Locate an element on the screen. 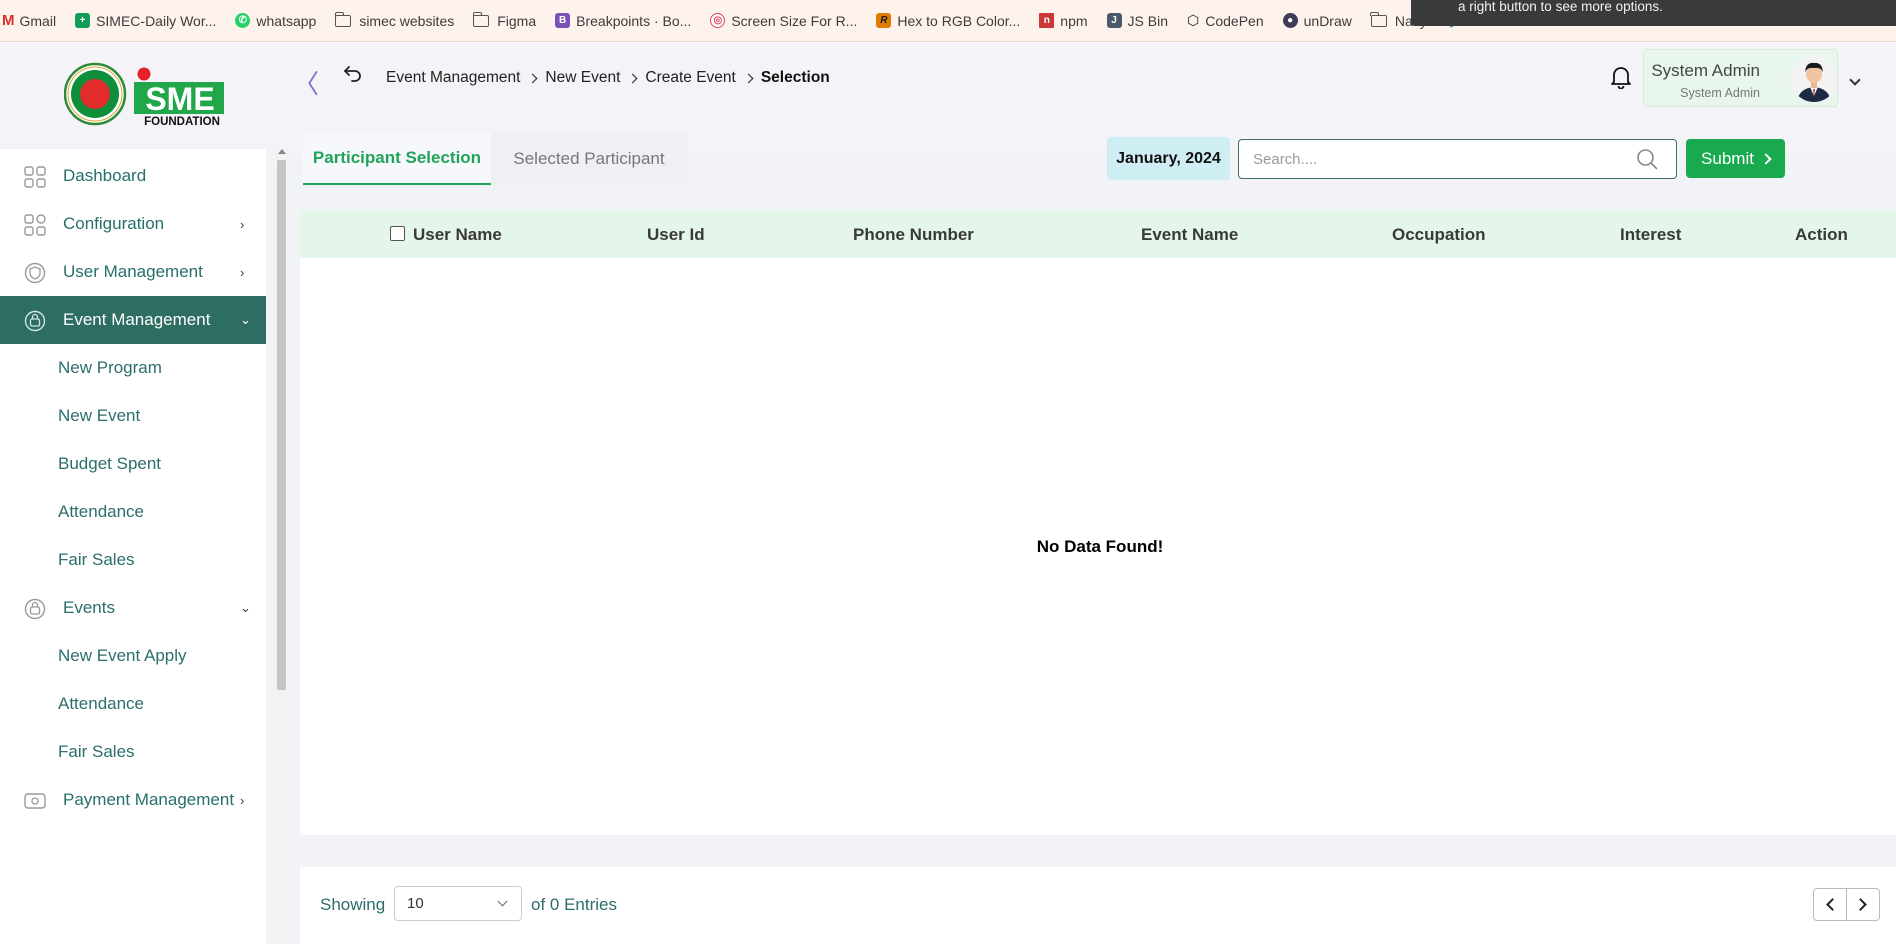 The height and width of the screenshot is (944, 1896). bookmark-simec-websites: simec websites is located at coordinates (394, 20).